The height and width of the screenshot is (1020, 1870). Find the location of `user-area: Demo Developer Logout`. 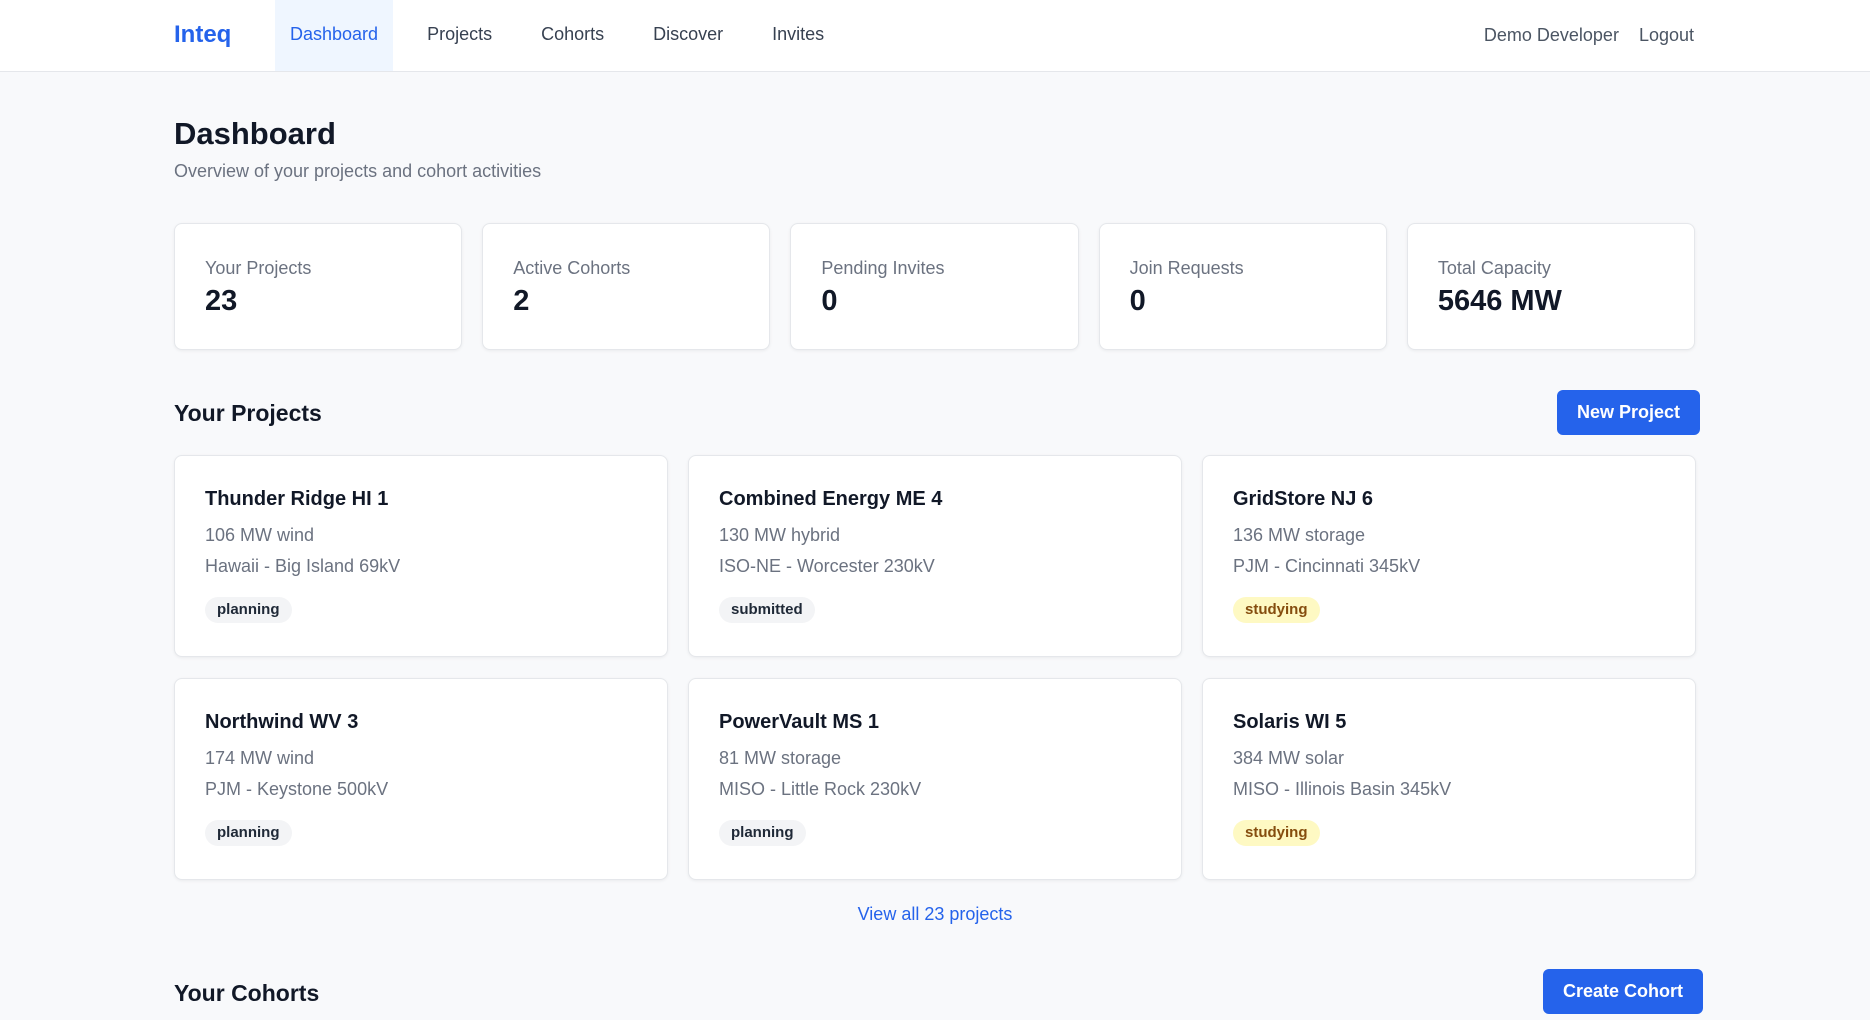

user-area: Demo Developer Logout is located at coordinates (1589, 35).